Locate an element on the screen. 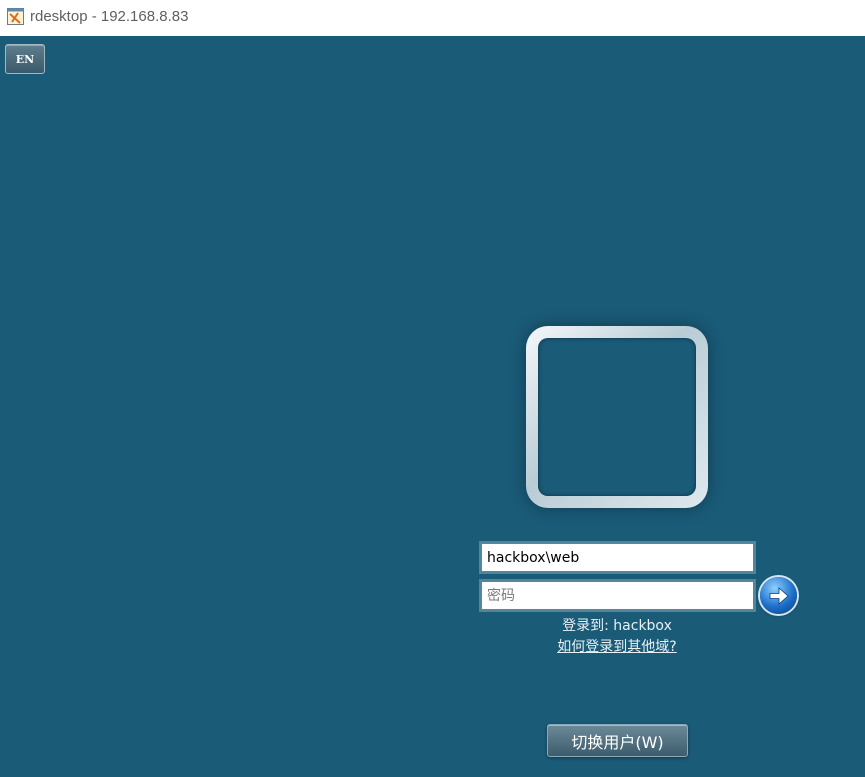 The image size is (865, 777). user-tile-image is located at coordinates (617, 417).